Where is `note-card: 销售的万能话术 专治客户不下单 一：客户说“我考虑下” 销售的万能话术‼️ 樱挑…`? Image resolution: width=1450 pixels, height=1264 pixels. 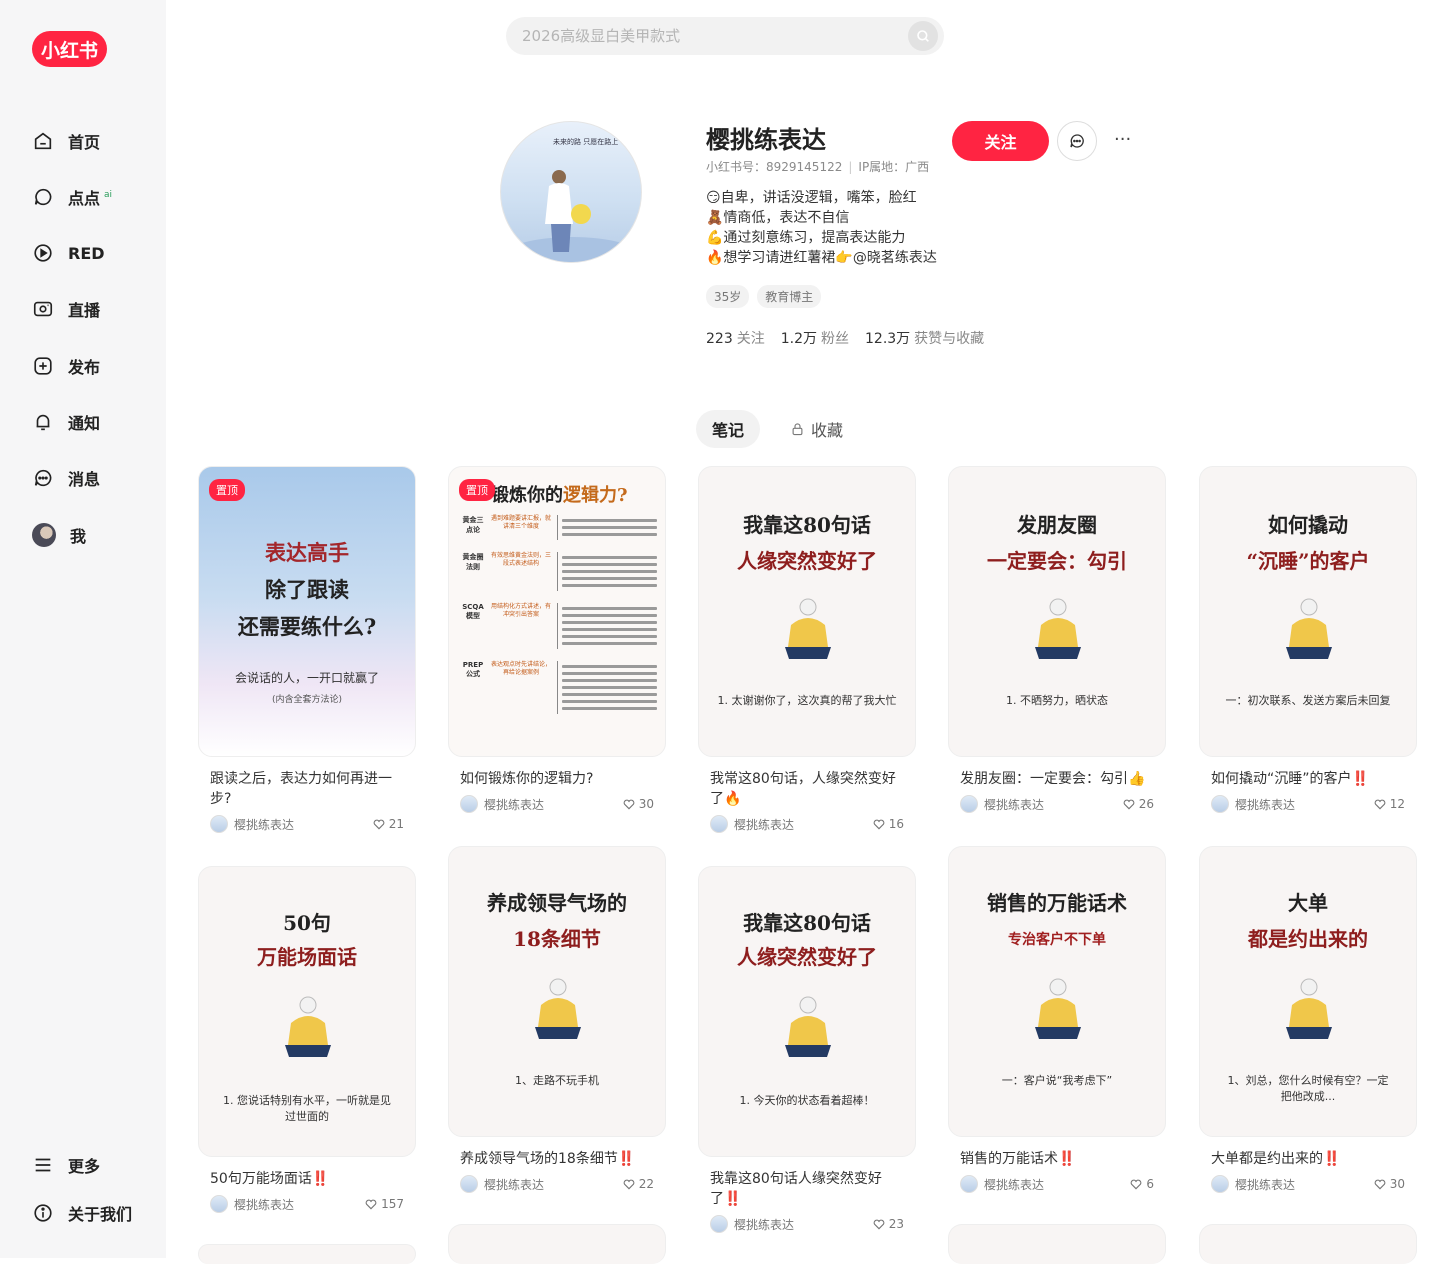
note-card: 销售的万能话术 专治客户不下单 一：客户说“我考虑下” 销售的万能话术‼️ 樱挑… is located at coordinates (1057, 1019).